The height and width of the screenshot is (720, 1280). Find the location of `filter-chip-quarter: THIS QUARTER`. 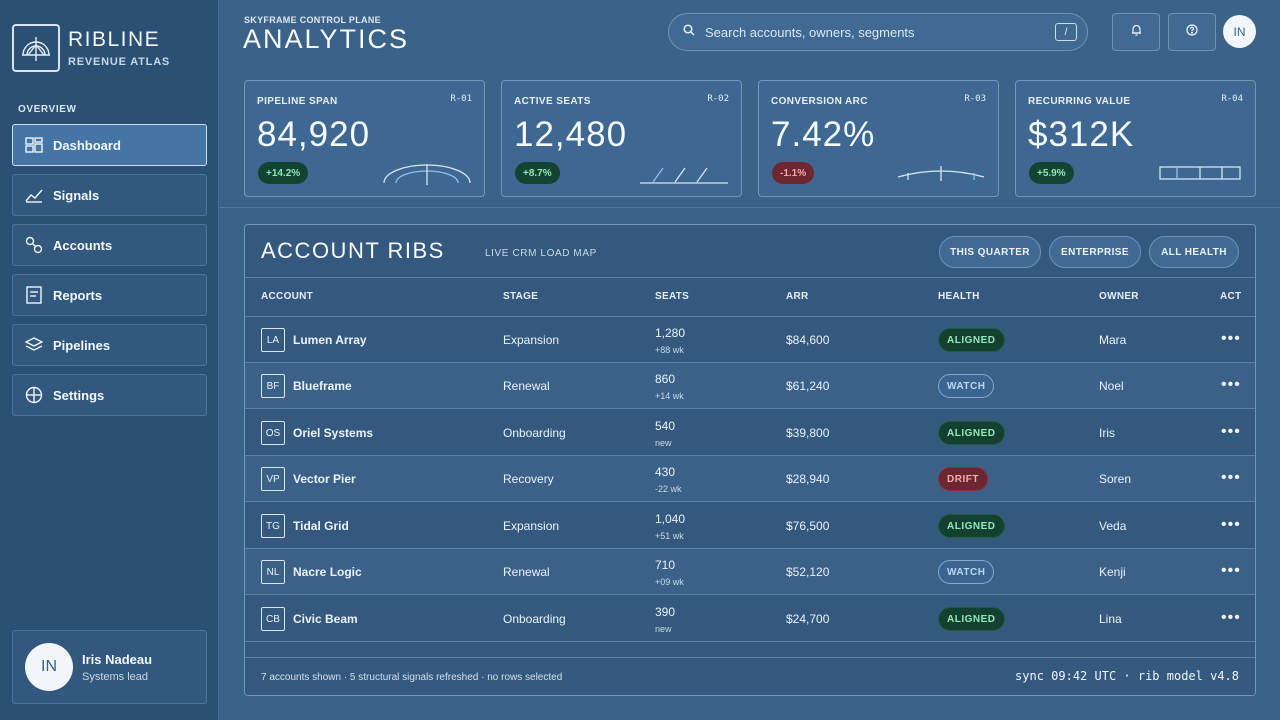

filter-chip-quarter: THIS QUARTER is located at coordinates (990, 252).